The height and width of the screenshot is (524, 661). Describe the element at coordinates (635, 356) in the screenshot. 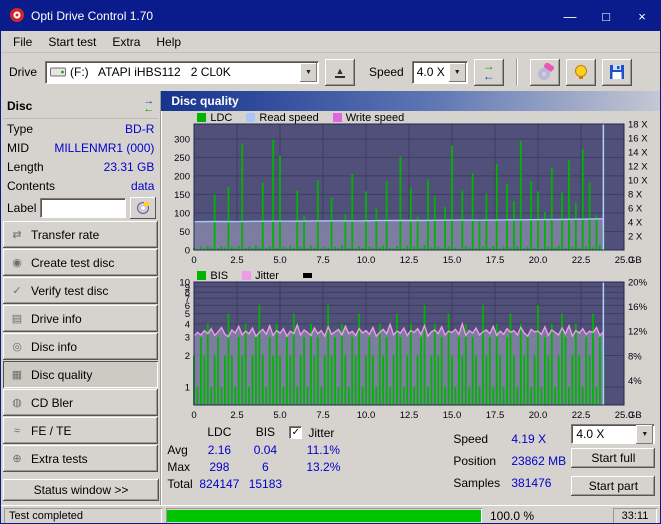

I see `svg-text: 8%` at that location.